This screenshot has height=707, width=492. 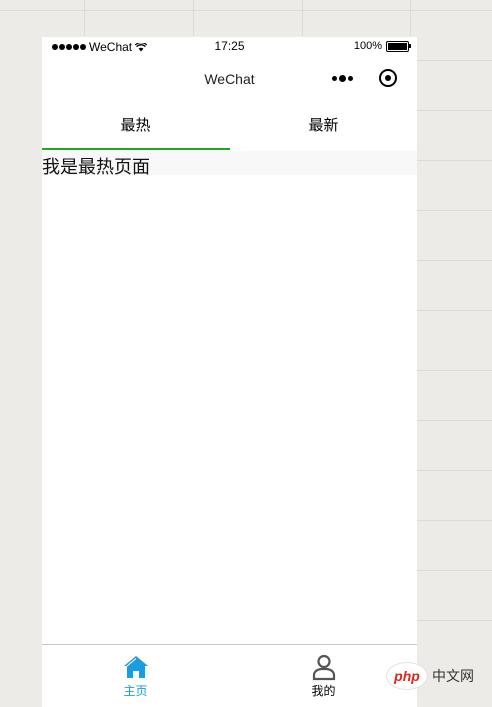 What do you see at coordinates (135, 691) in the screenshot?
I see `tabbar-label-home: 主页` at bounding box center [135, 691].